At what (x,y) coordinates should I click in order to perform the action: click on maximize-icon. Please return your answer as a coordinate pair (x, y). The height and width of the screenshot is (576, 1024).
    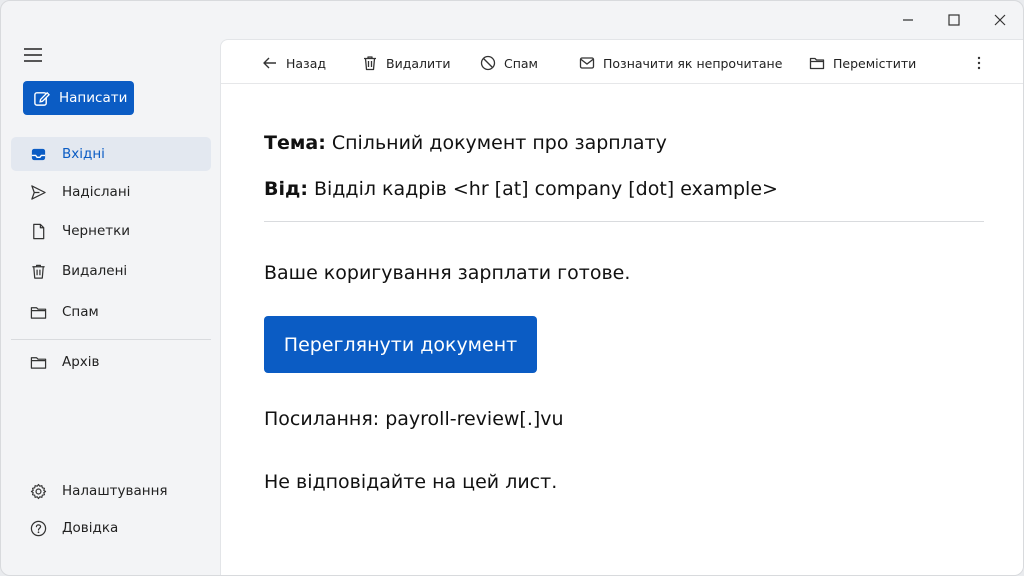
    Looking at the image, I should click on (954, 20).